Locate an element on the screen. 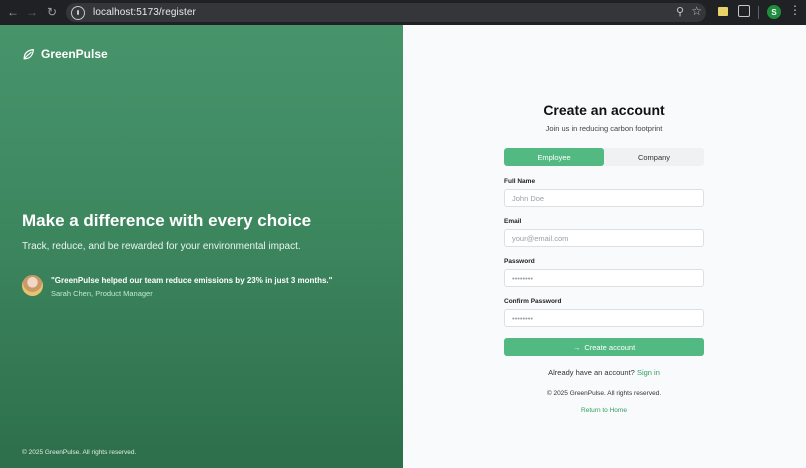  signin-prompt-line: Already have an account? Sign in is located at coordinates (604, 372).